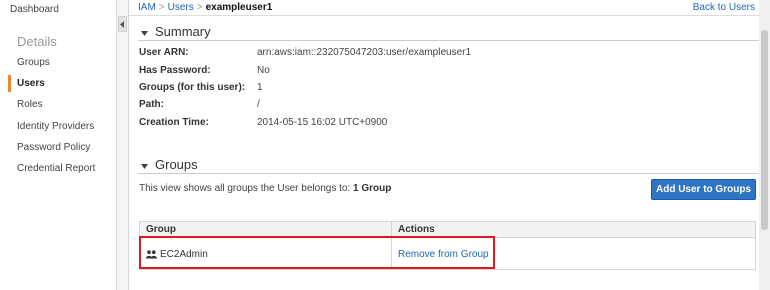 This screenshot has height=290, width=770. I want to click on sidebar-item-credential-report: Credential Report, so click(56, 168).